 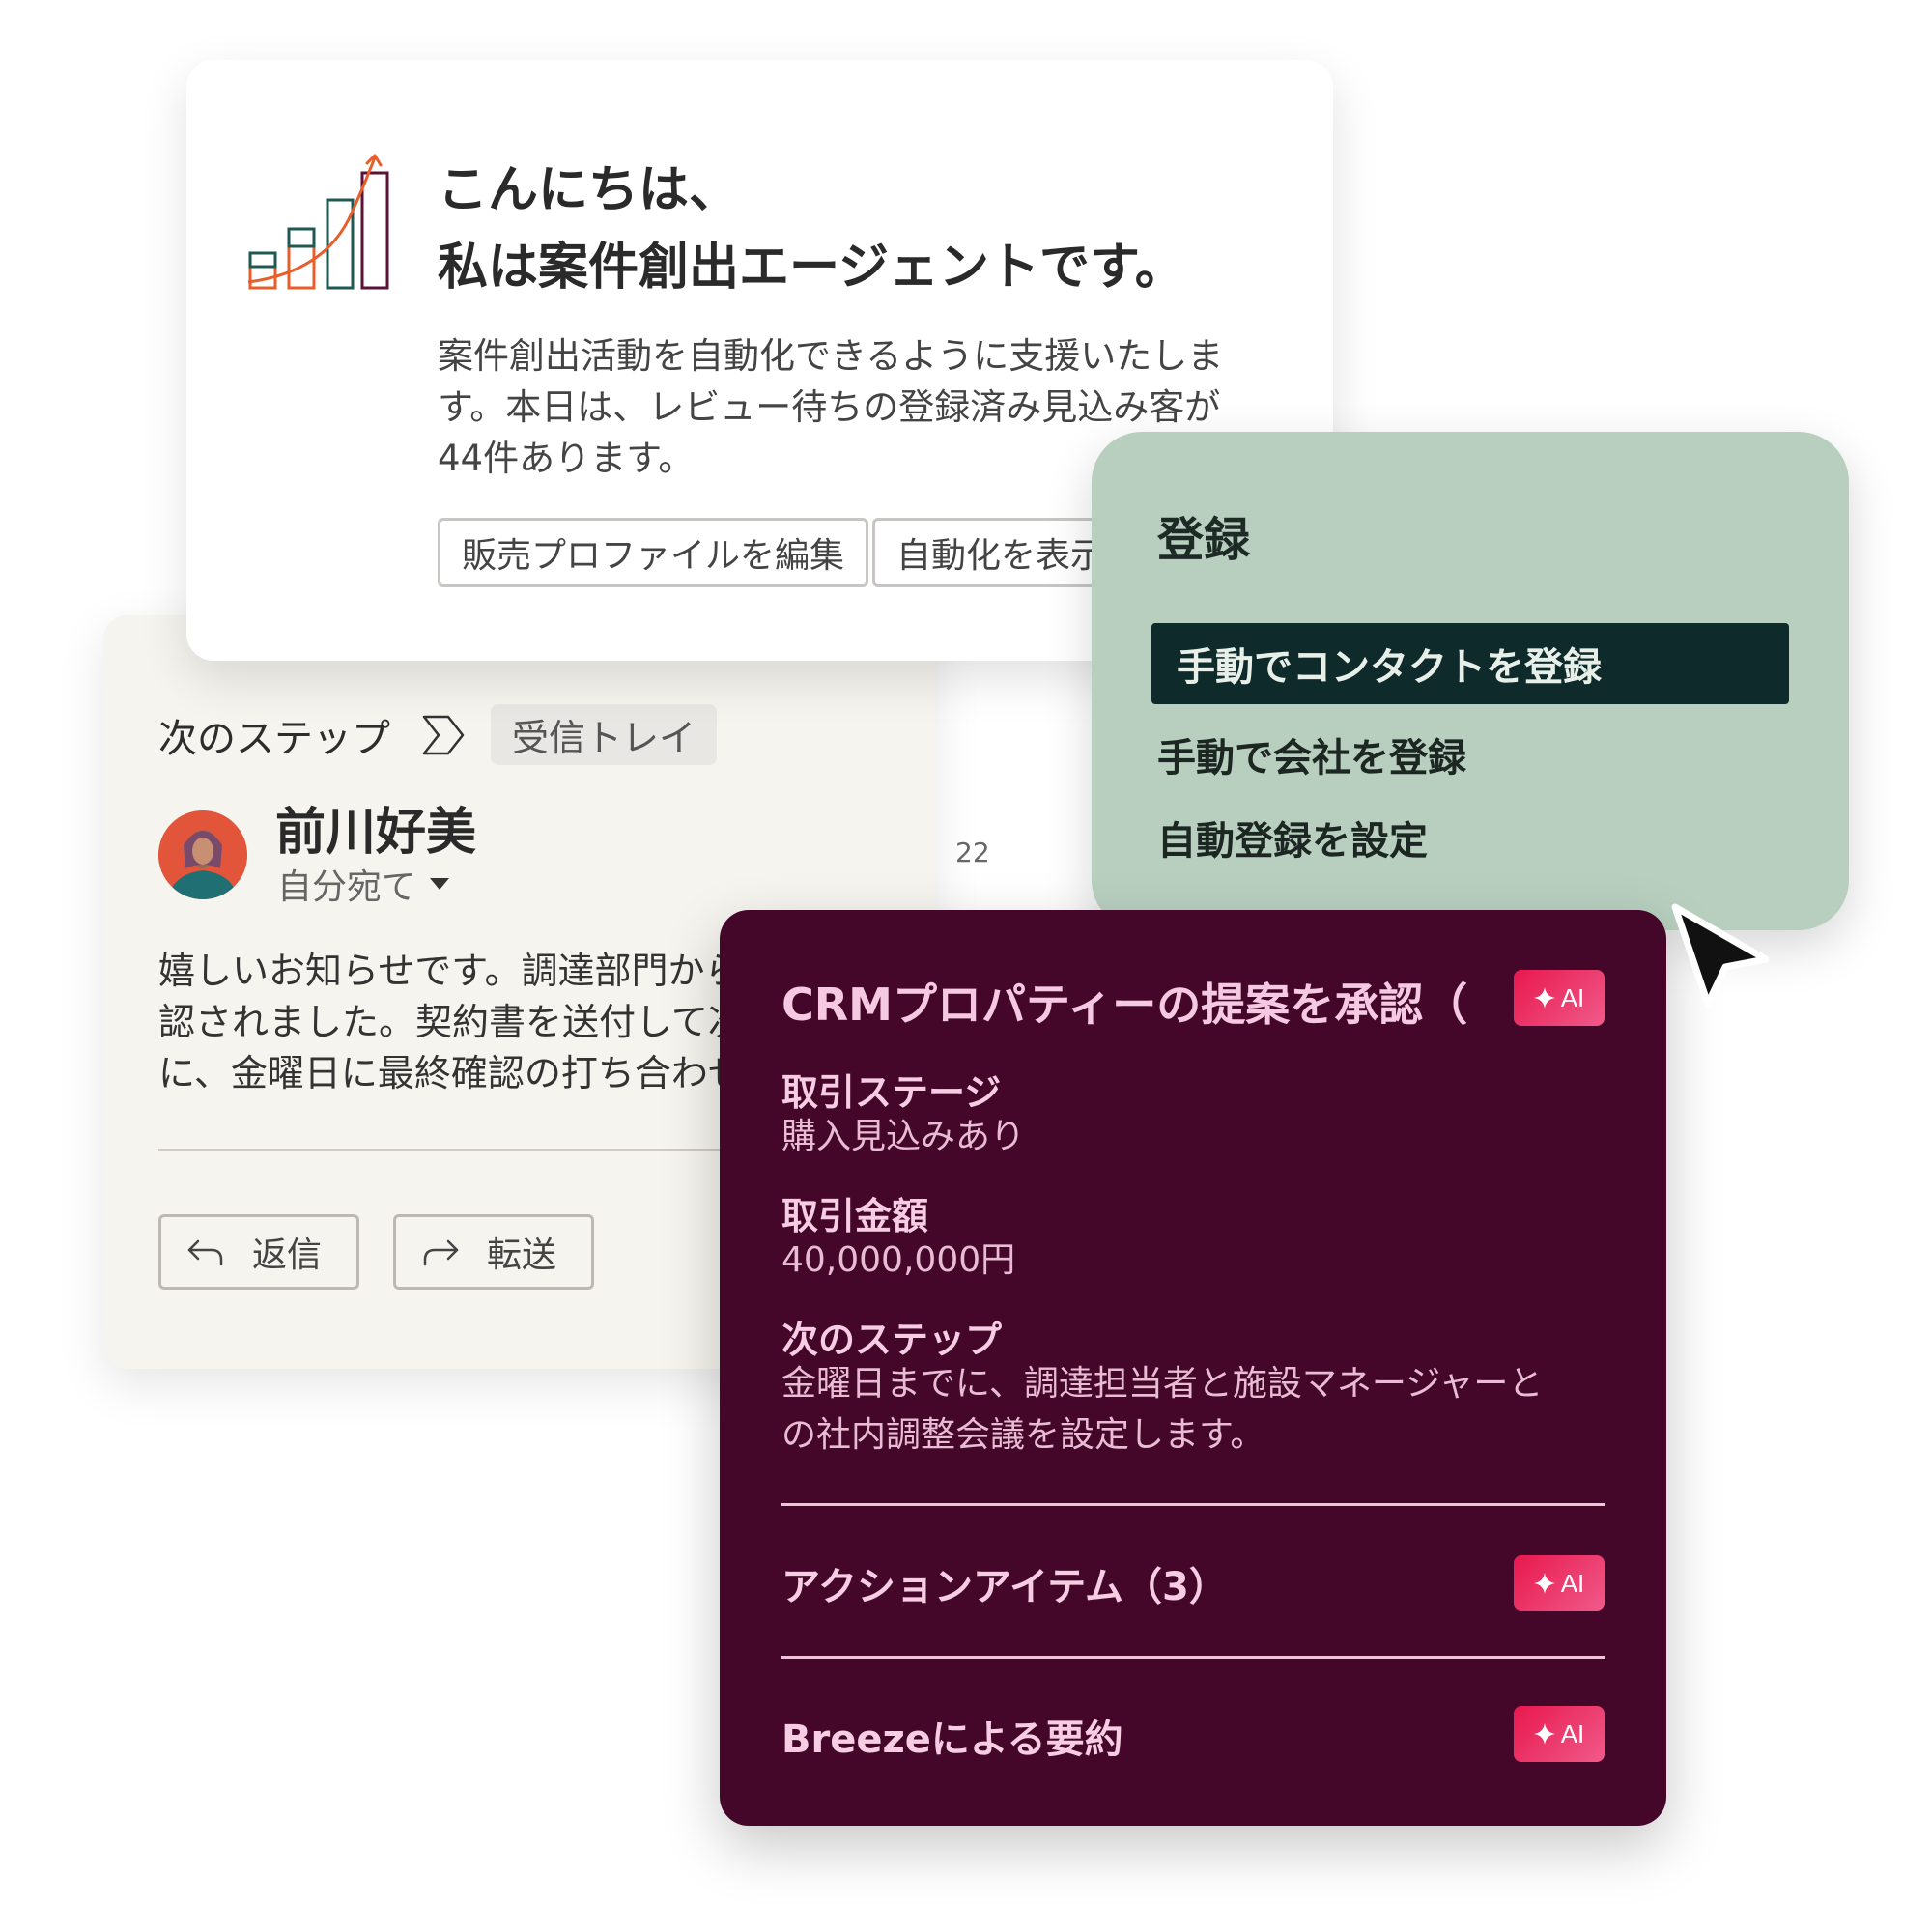 What do you see at coordinates (205, 1252) in the screenshot?
I see `reply-icon` at bounding box center [205, 1252].